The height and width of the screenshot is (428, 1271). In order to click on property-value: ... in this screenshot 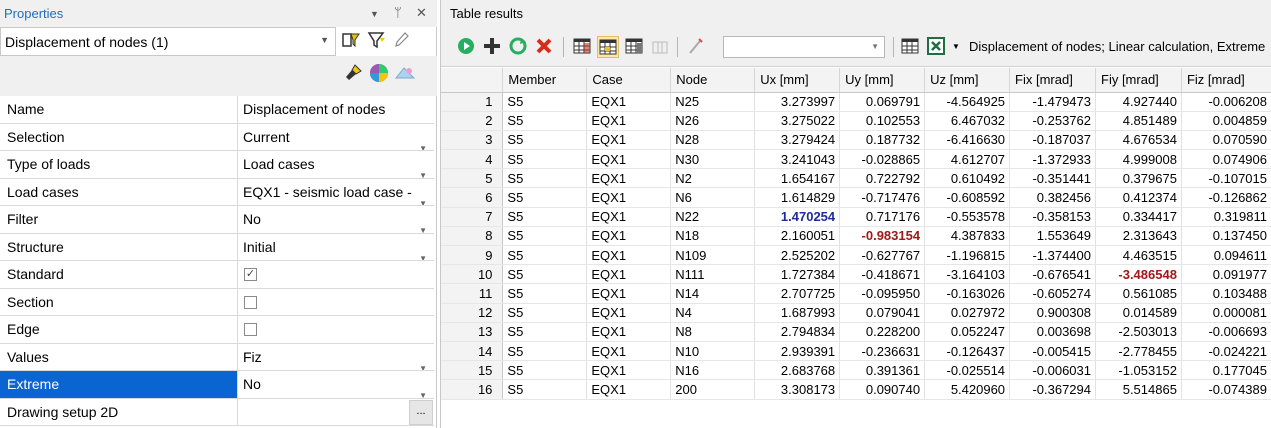, I will do `click(336, 412)`.